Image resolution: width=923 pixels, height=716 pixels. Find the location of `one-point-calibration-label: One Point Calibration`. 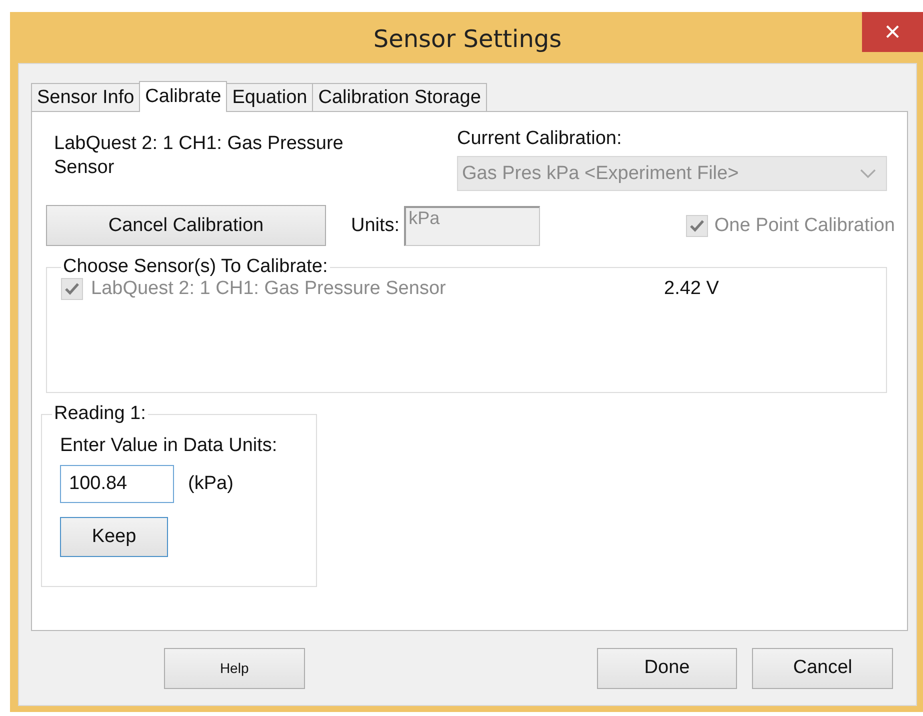

one-point-calibration-label: One Point Calibration is located at coordinates (804, 225).